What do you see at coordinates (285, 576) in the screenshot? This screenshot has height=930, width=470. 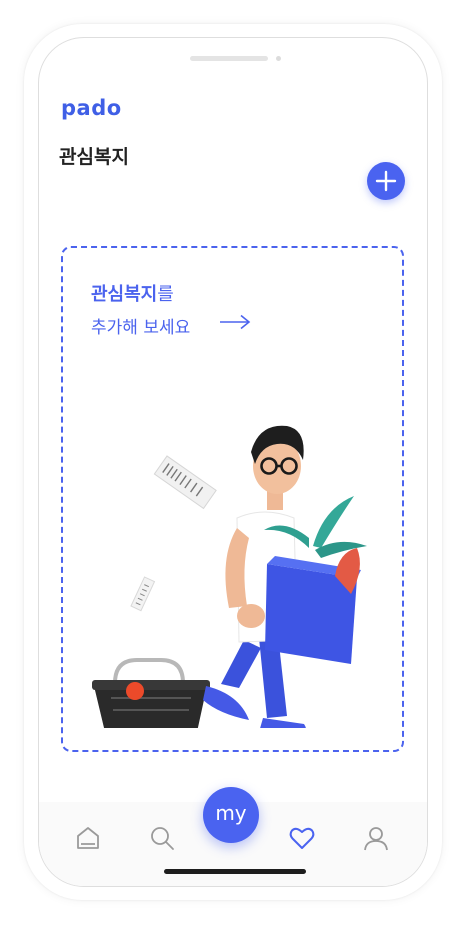 I see `person-figure` at bounding box center [285, 576].